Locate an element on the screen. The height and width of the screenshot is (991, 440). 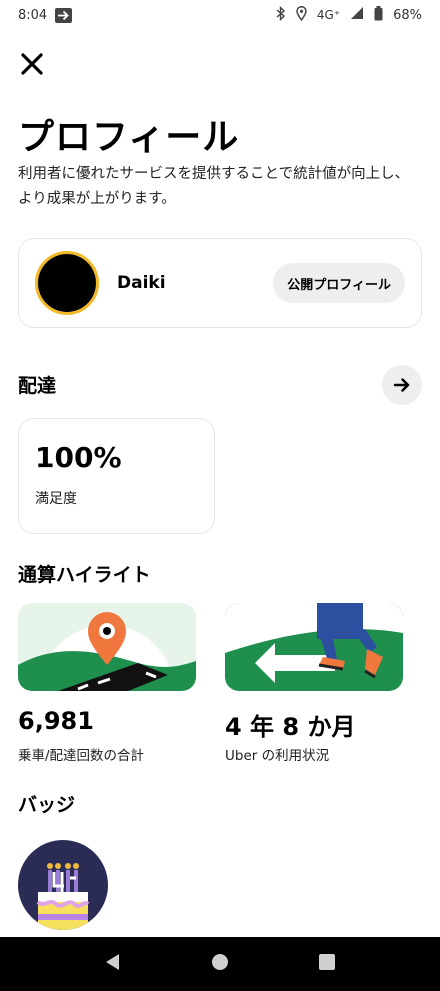
location-icon is located at coordinates (301, 15).